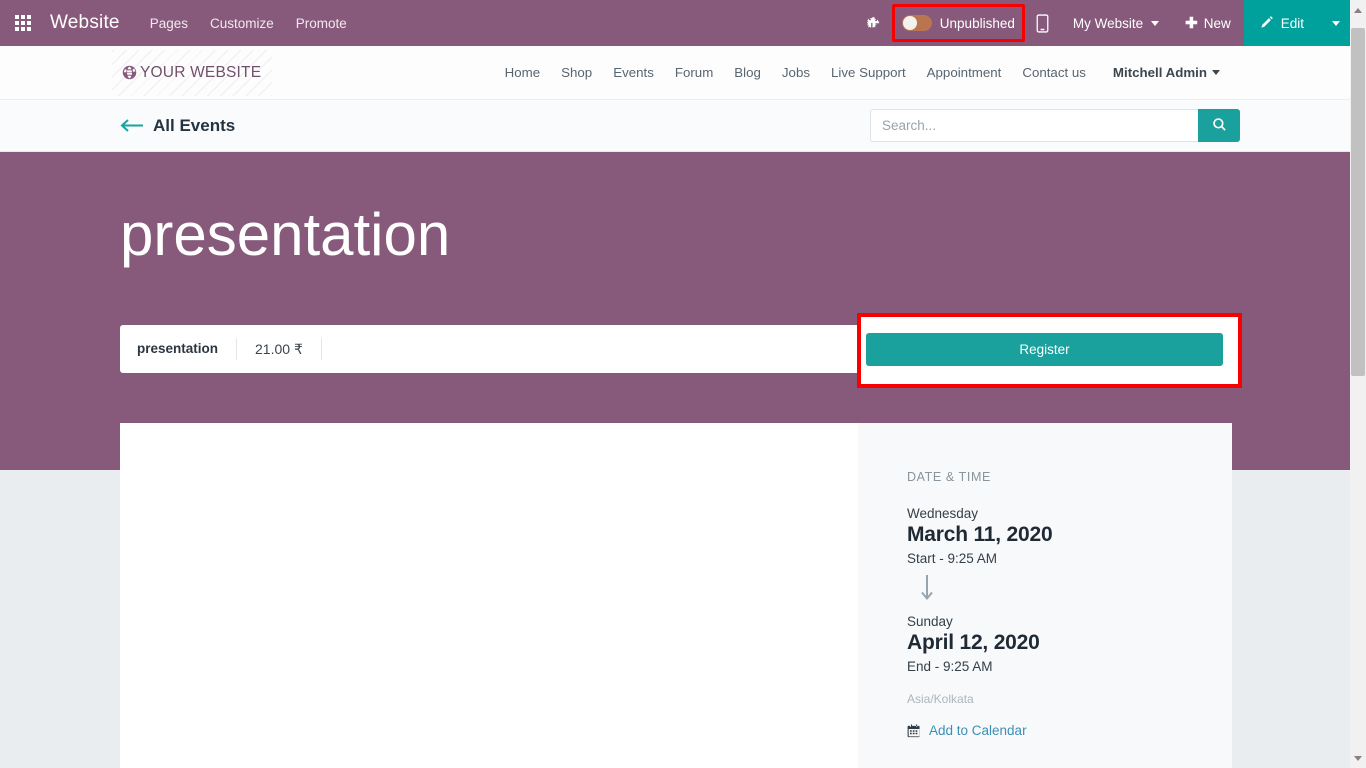 The width and height of the screenshot is (1366, 768). I want to click on plus-icon: ✚, so click(1191, 23).